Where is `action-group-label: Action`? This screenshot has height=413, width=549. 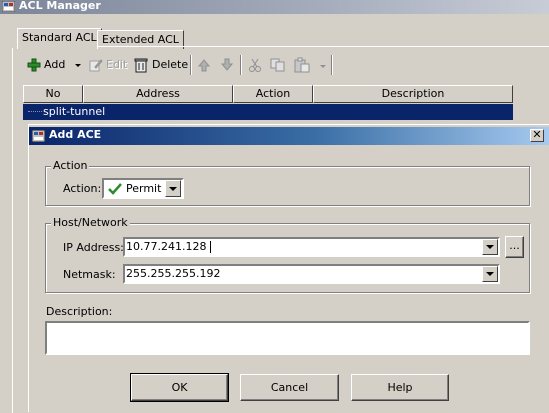 action-group-label: Action is located at coordinates (70, 165).